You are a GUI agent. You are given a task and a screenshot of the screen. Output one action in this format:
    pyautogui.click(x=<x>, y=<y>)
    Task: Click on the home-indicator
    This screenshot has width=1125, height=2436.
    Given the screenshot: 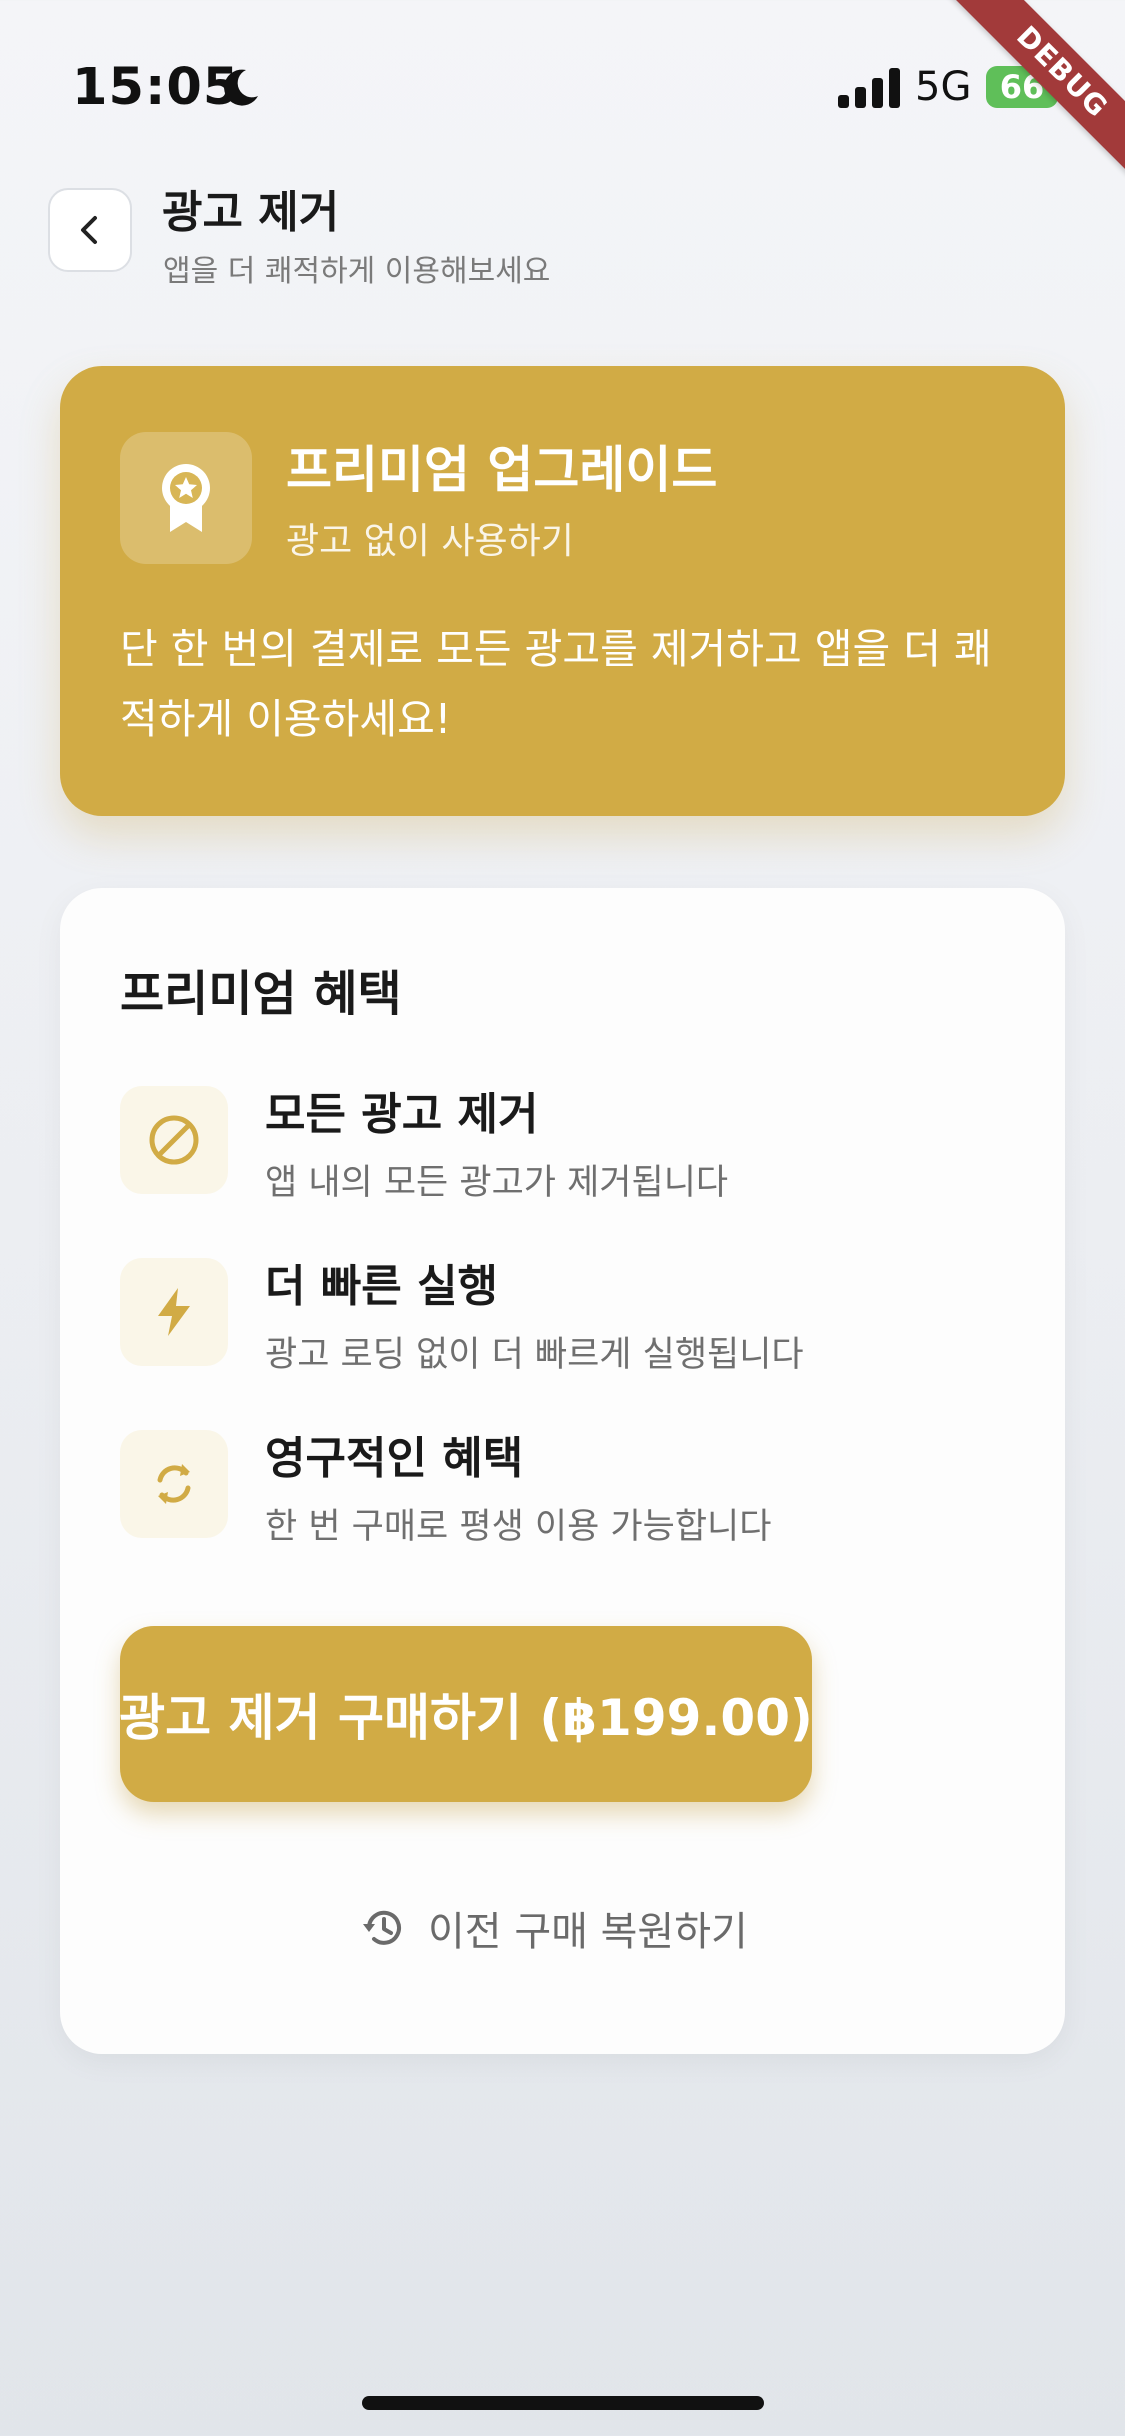 What is the action you would take?
    pyautogui.click(x=563, y=2403)
    